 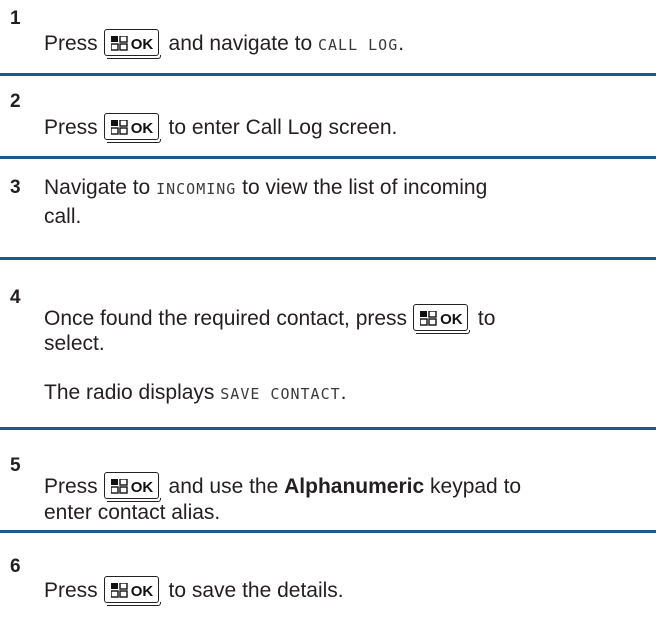 What do you see at coordinates (226, 318) in the screenshot?
I see `step-text-part: Once found the required contact, press` at bounding box center [226, 318].